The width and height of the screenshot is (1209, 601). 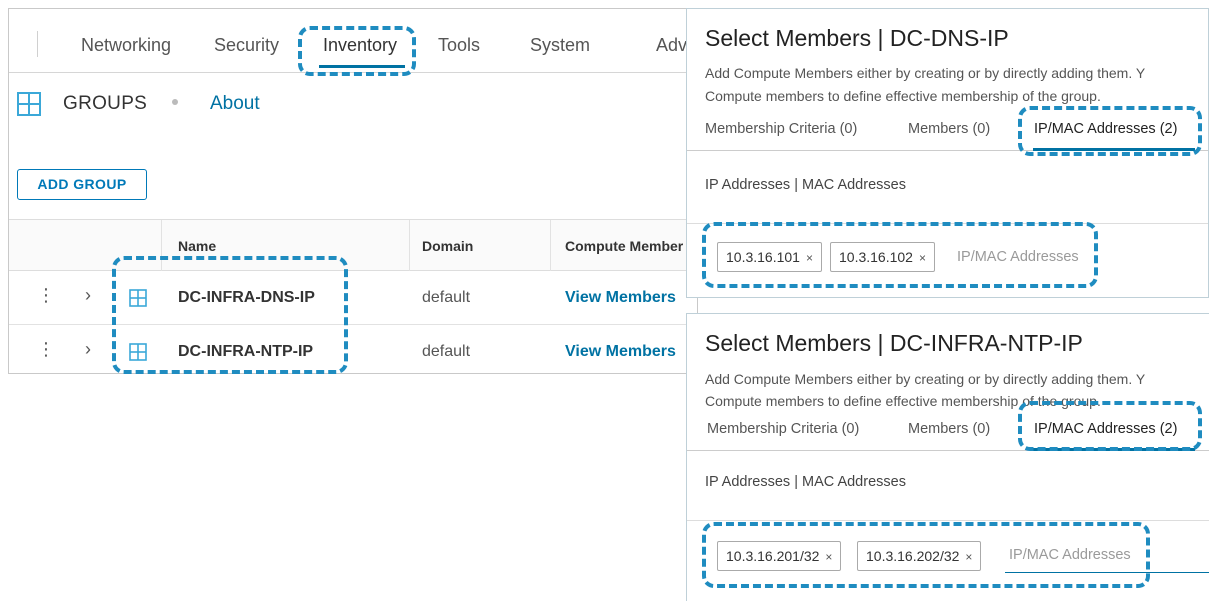 I want to click on ip-chip: 10.3.16.101 ×, so click(x=769, y=257).